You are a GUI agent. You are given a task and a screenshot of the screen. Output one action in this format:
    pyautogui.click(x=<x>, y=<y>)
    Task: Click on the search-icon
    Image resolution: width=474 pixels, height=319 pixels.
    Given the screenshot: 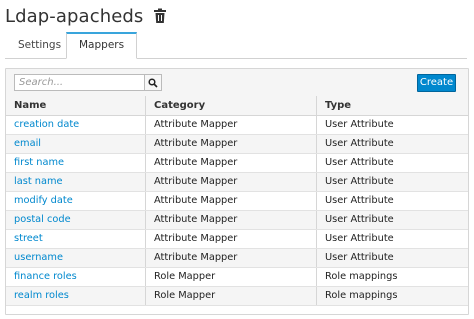 What is the action you would take?
    pyautogui.click(x=153, y=82)
    